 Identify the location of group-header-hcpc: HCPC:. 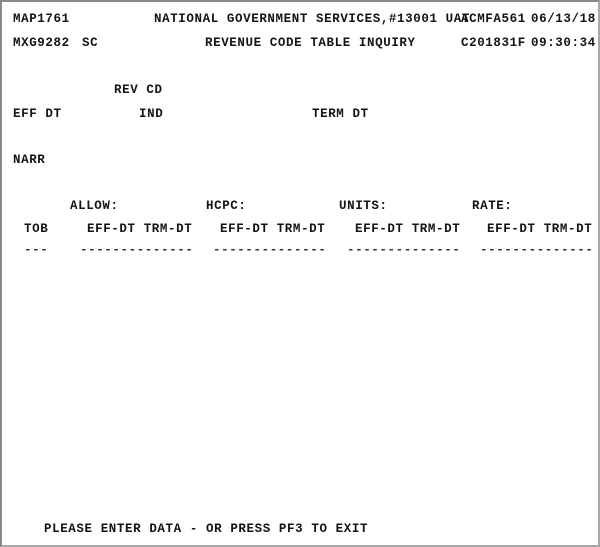
(226, 206).